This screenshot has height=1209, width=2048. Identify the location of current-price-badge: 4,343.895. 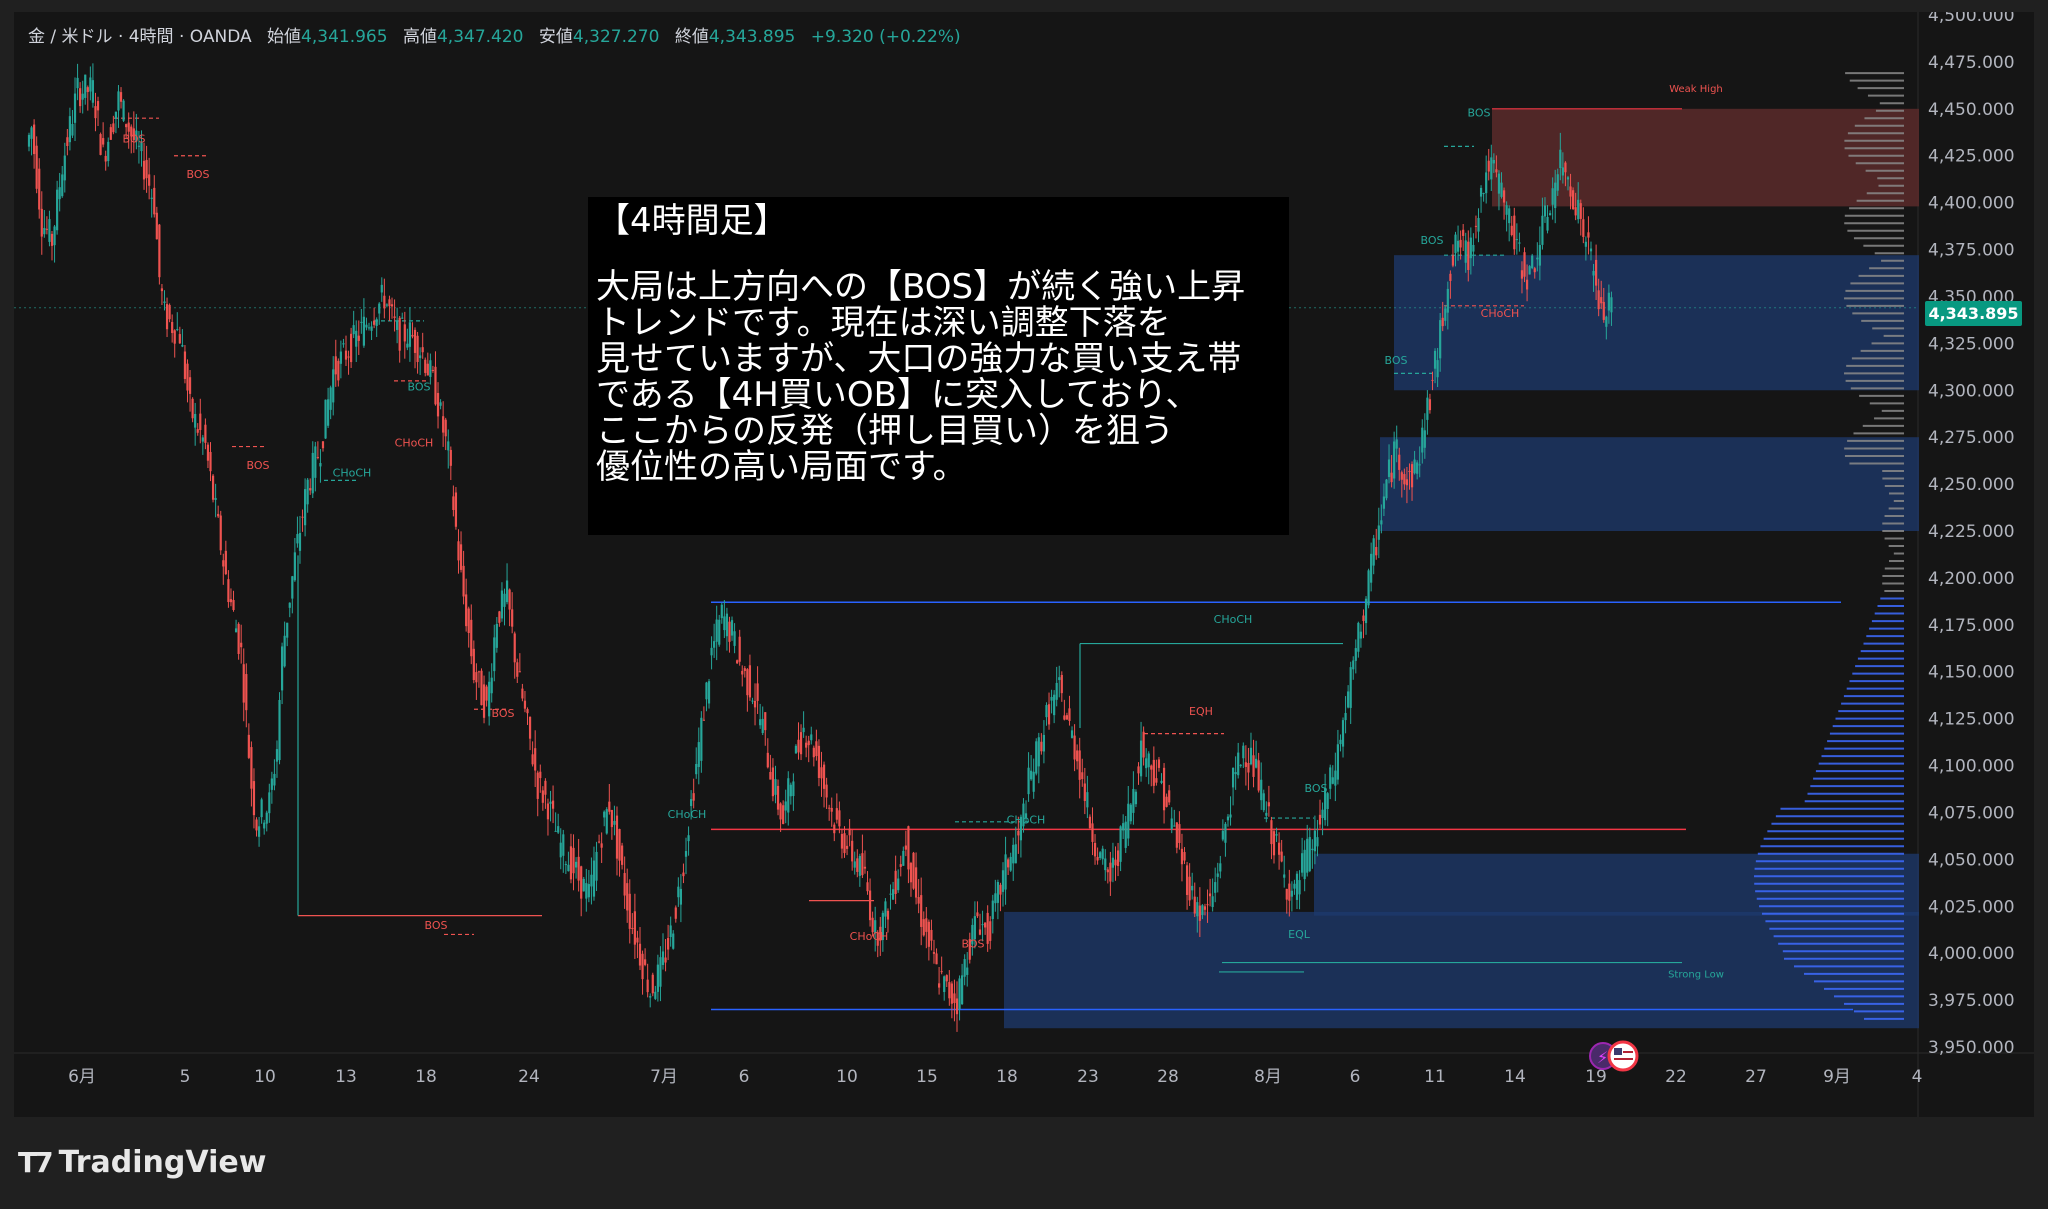
(1973, 313).